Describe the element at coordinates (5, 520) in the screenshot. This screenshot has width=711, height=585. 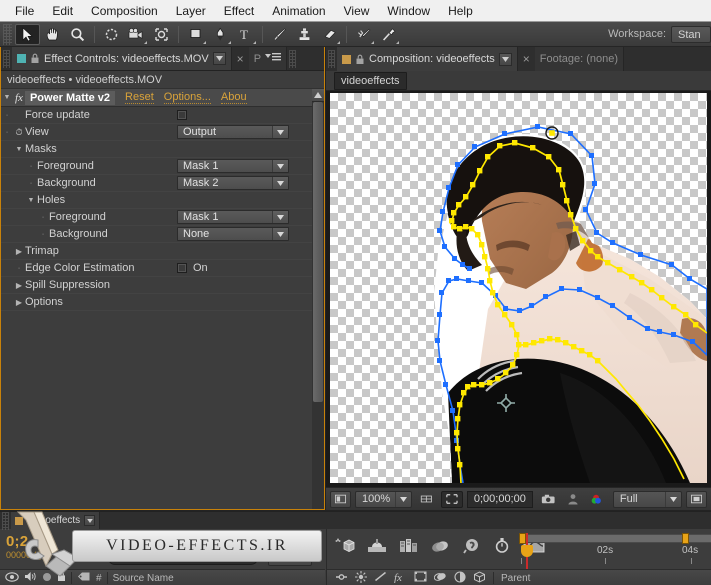
I see `timeline-panel-grip` at that location.